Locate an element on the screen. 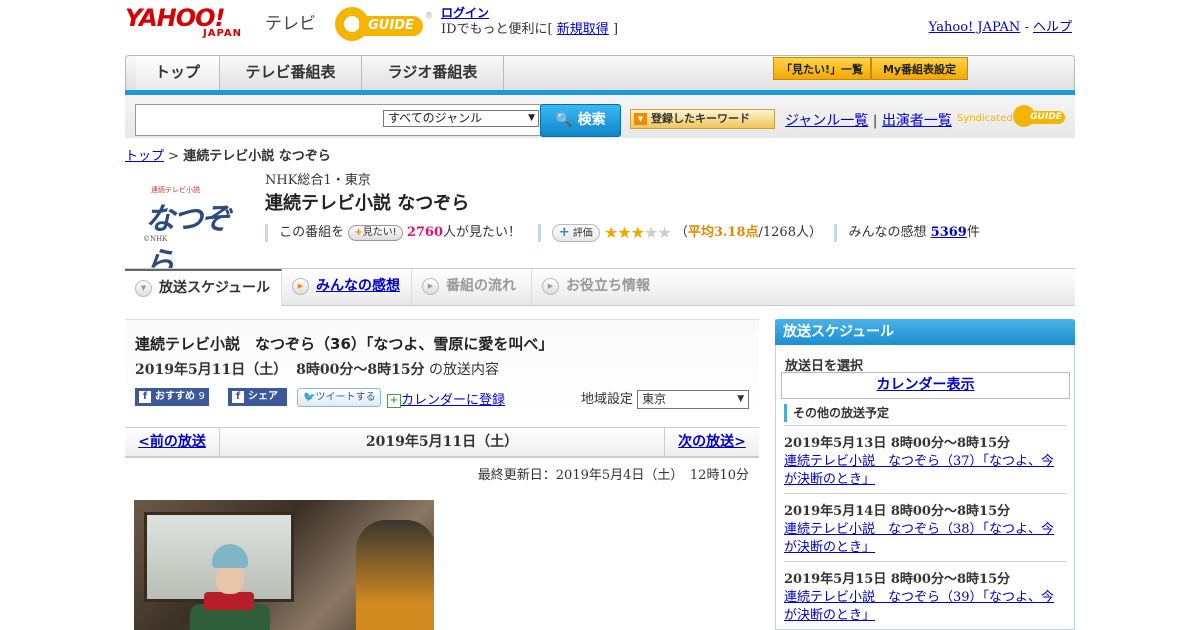 The image size is (1200, 630). subtab-impressions-label: みんなの感想 is located at coordinates (358, 286).